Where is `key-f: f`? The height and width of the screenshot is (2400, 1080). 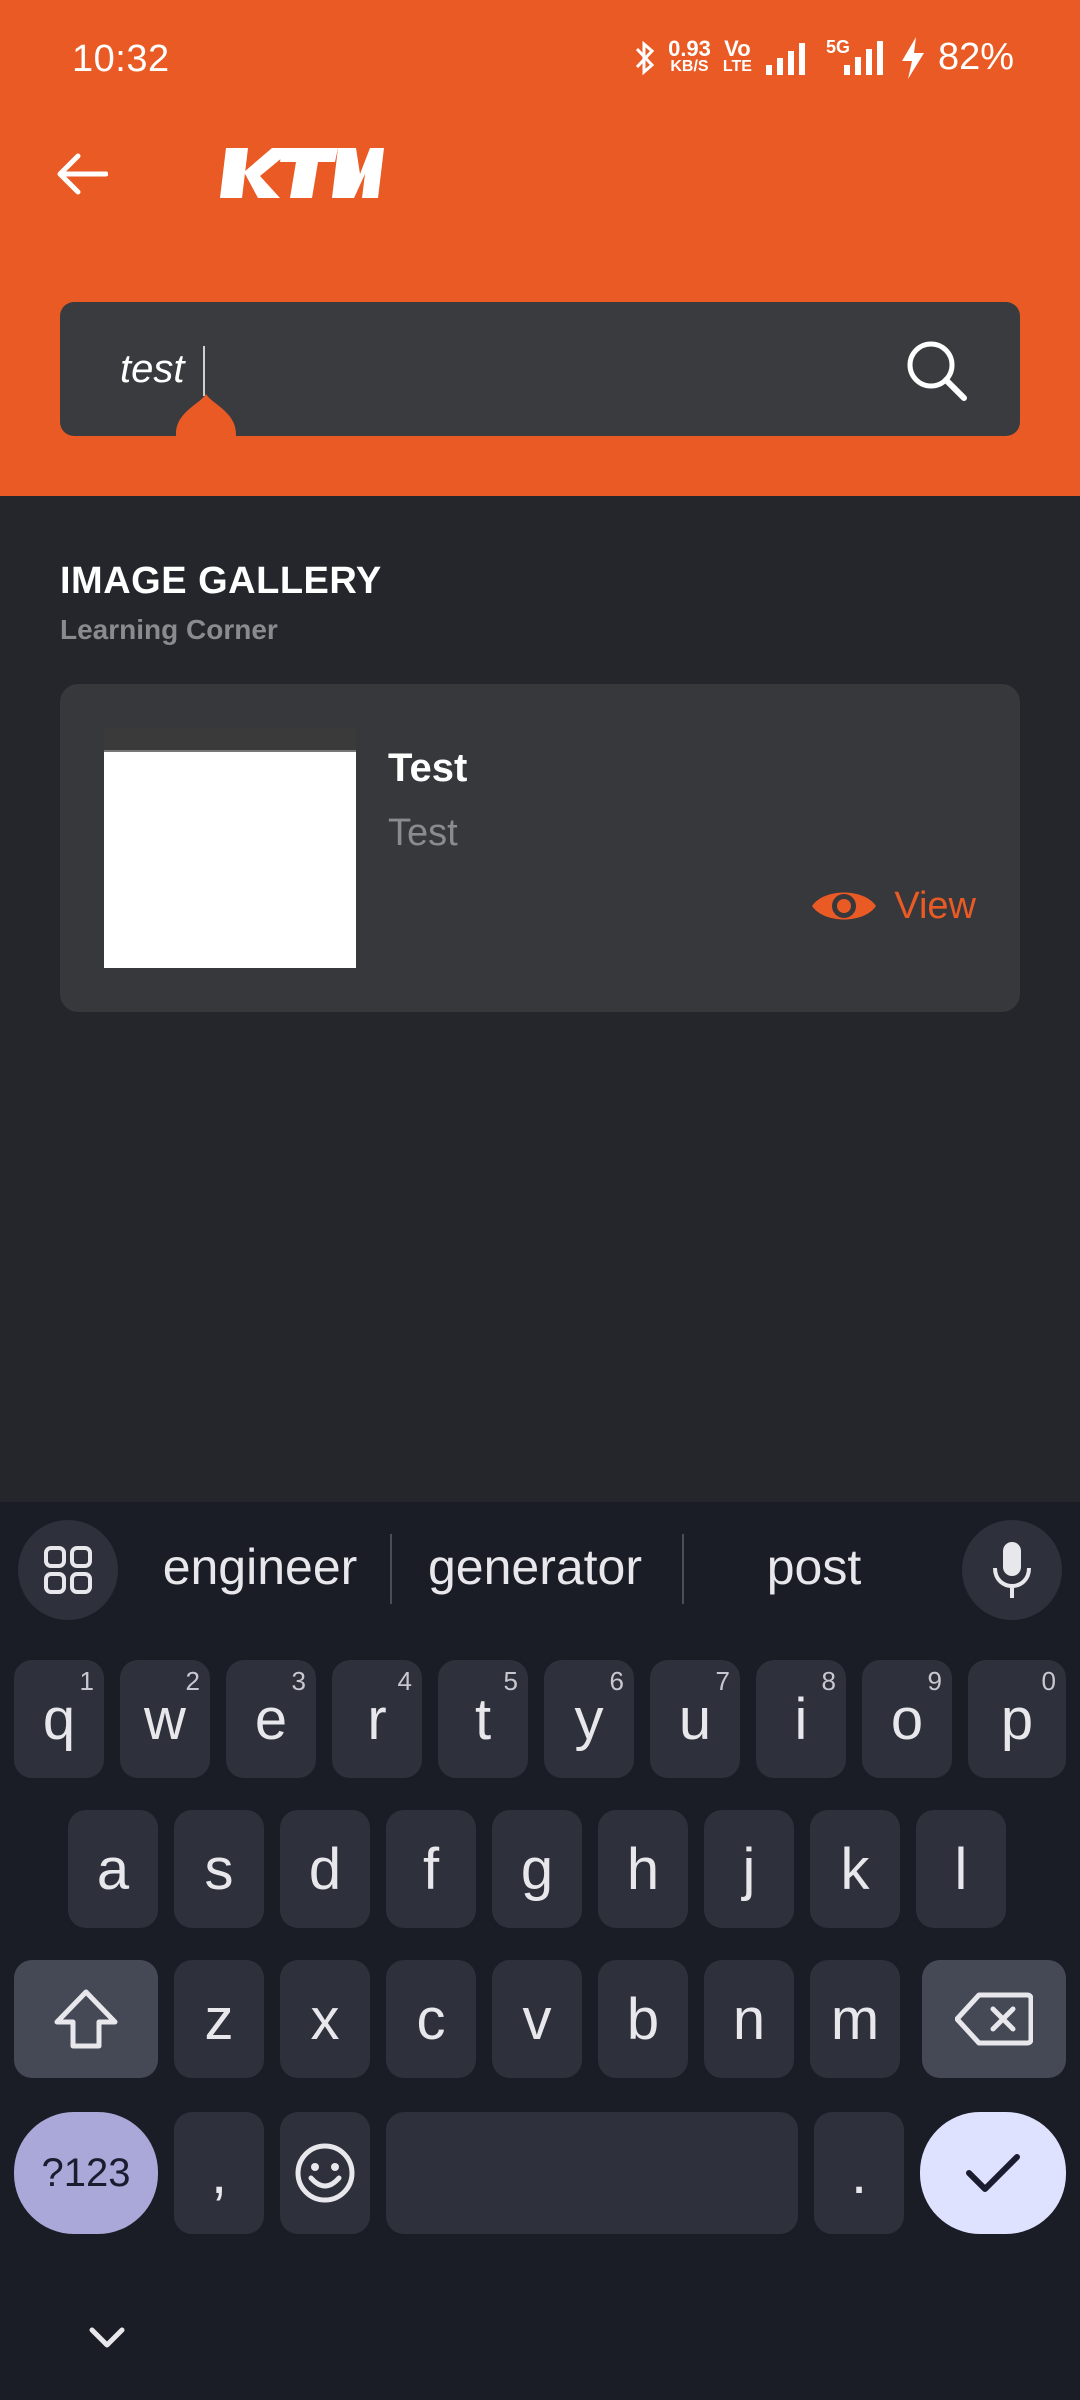 key-f: f is located at coordinates (431, 1869).